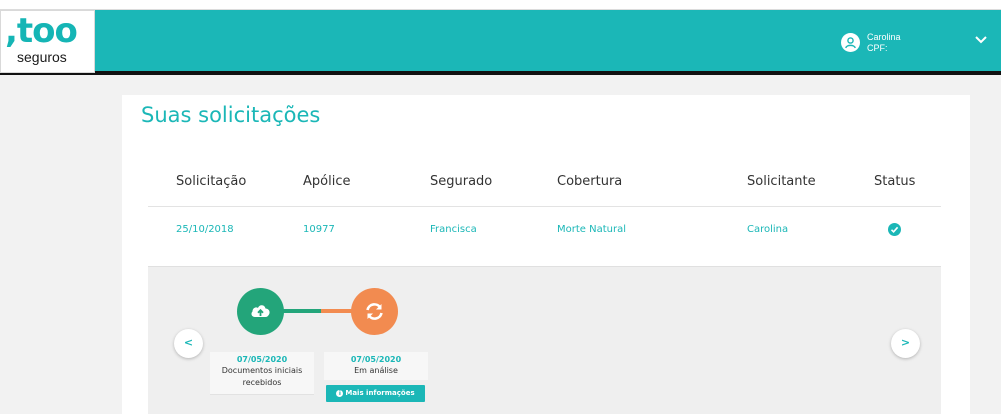 The height and width of the screenshot is (414, 1001). I want to click on chevron-down-icon, so click(981, 40).